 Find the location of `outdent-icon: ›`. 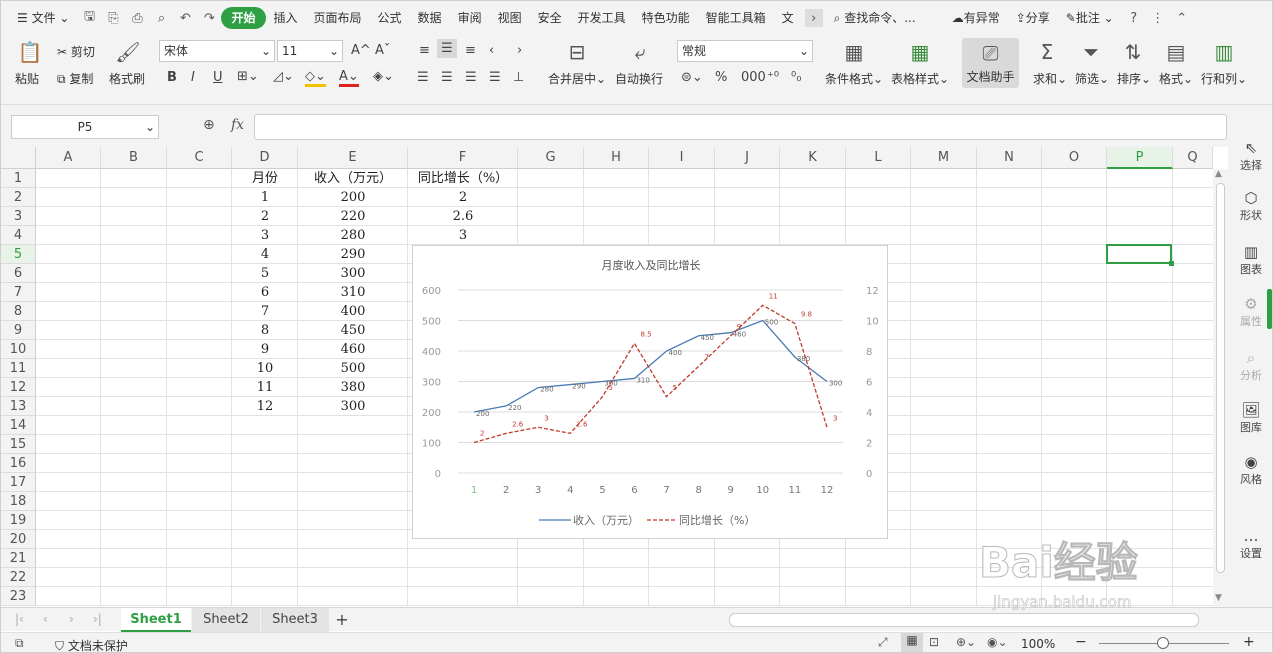

outdent-icon: › is located at coordinates (519, 50).